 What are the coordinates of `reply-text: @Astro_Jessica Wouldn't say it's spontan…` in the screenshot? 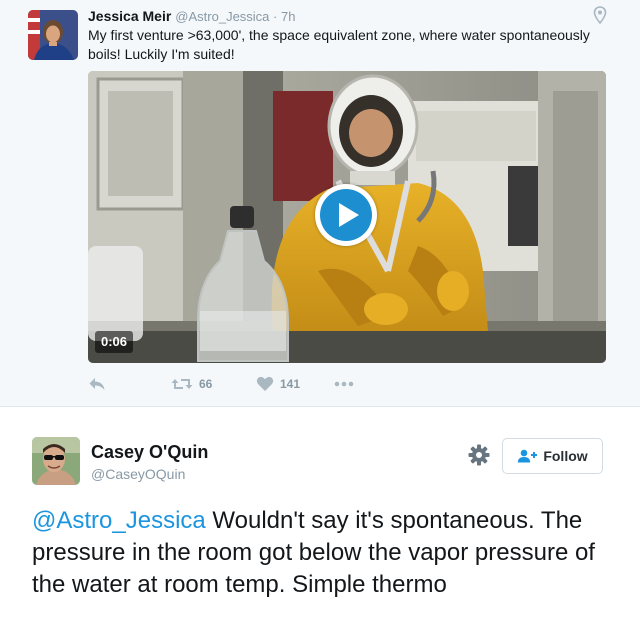 It's located at (327, 553).